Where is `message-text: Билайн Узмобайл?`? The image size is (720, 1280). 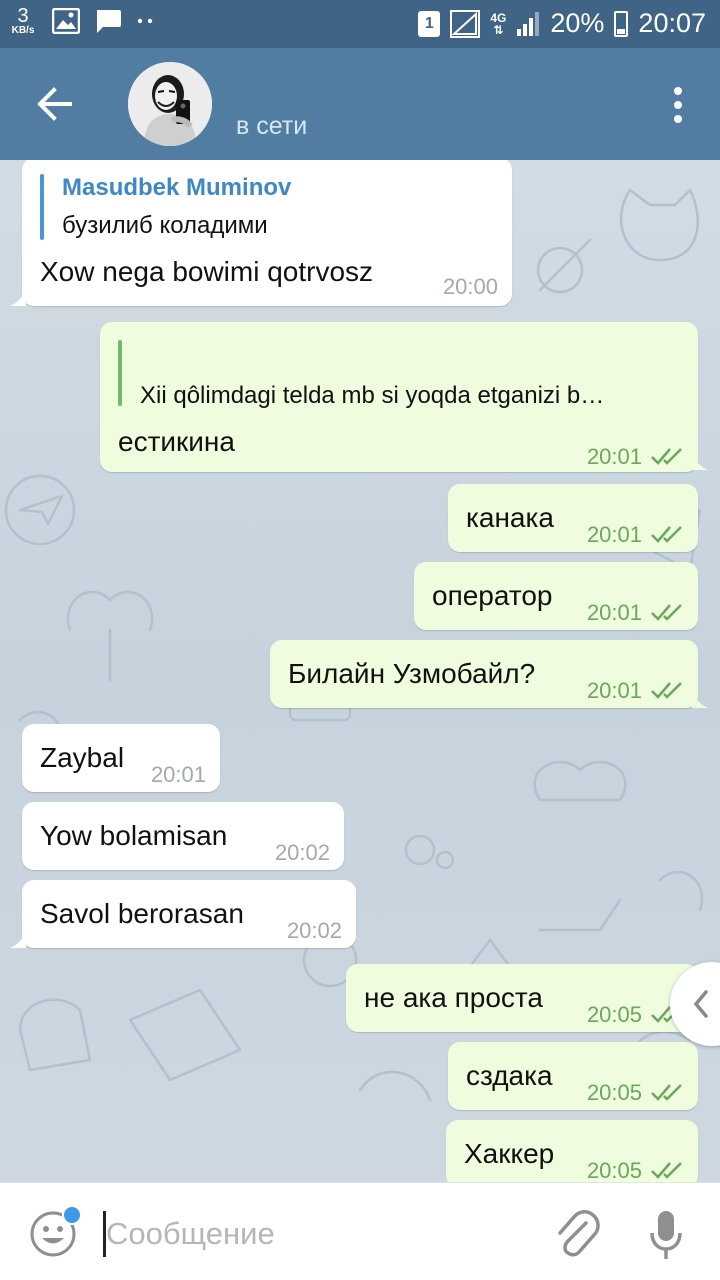 message-text: Билайн Узмобайл? is located at coordinates (412, 673).